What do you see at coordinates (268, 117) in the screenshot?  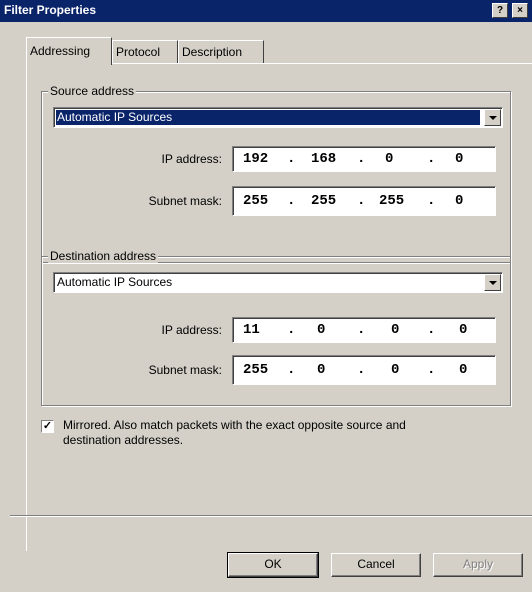 I see `source-address-combo-value: Automatic IP Sources` at bounding box center [268, 117].